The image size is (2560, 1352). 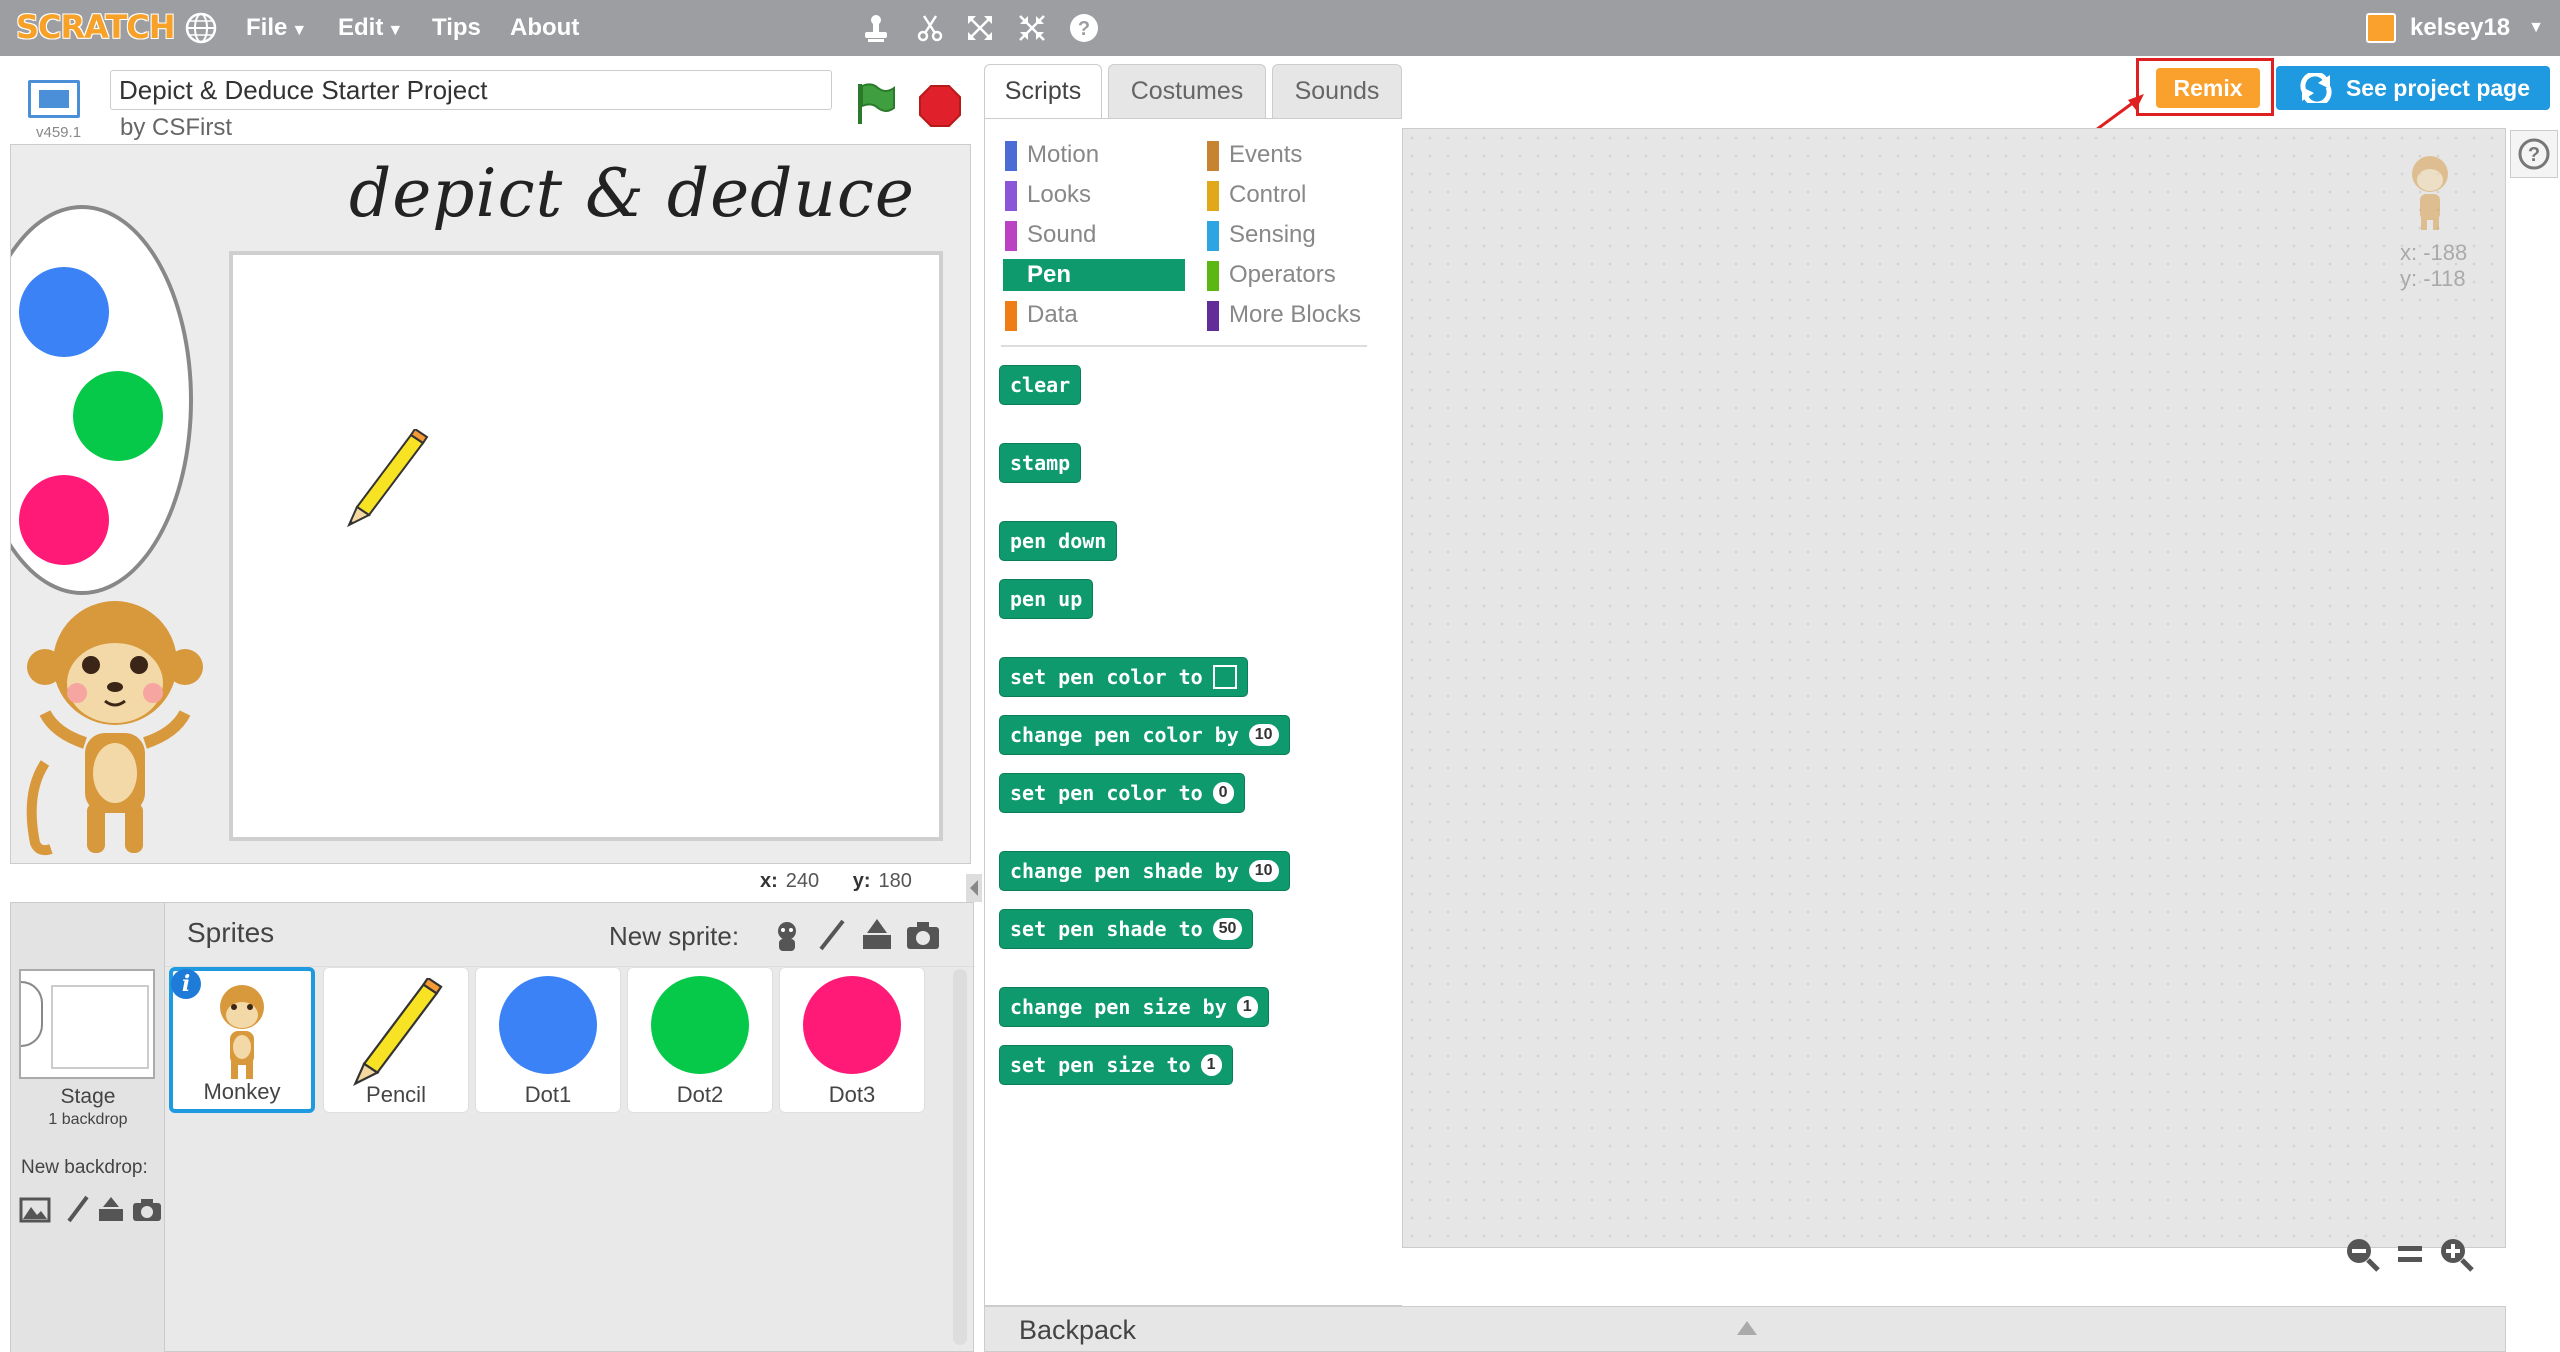 I want to click on category-more-blocks: More Blocks, so click(x=1283, y=315).